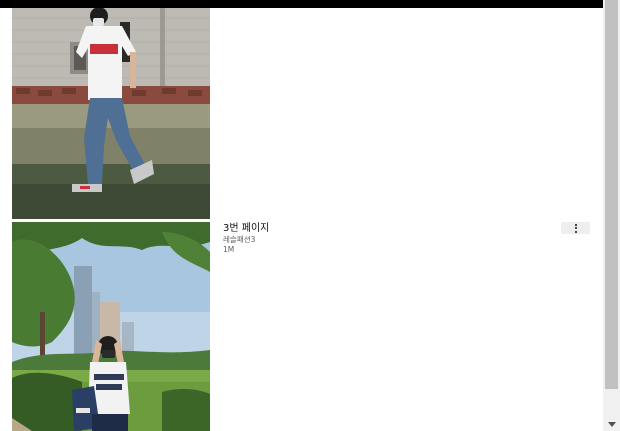 The width and height of the screenshot is (620, 431). Describe the element at coordinates (229, 249) in the screenshot. I see `view-count: 1M` at that location.